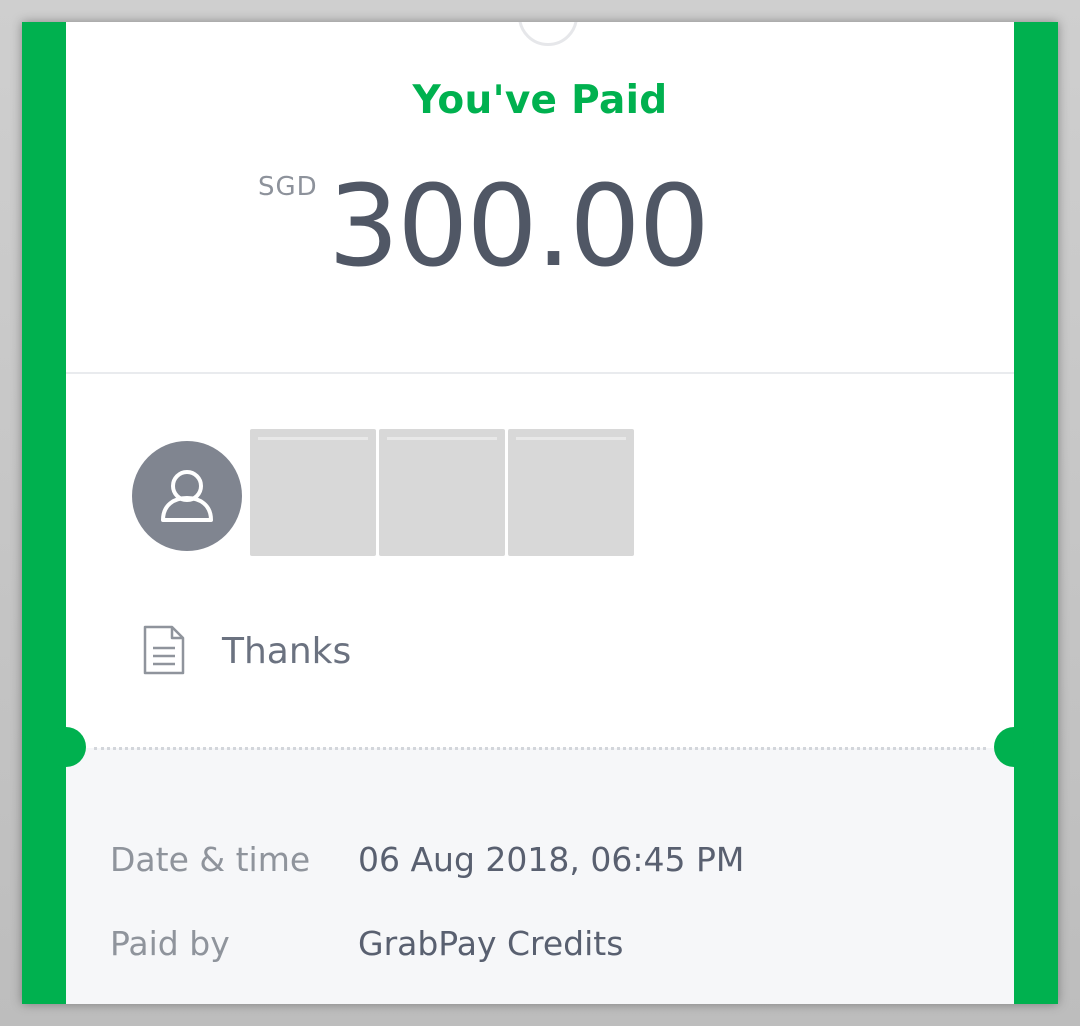  Describe the element at coordinates (540, 748) in the screenshot. I see `perforation-divider` at that location.